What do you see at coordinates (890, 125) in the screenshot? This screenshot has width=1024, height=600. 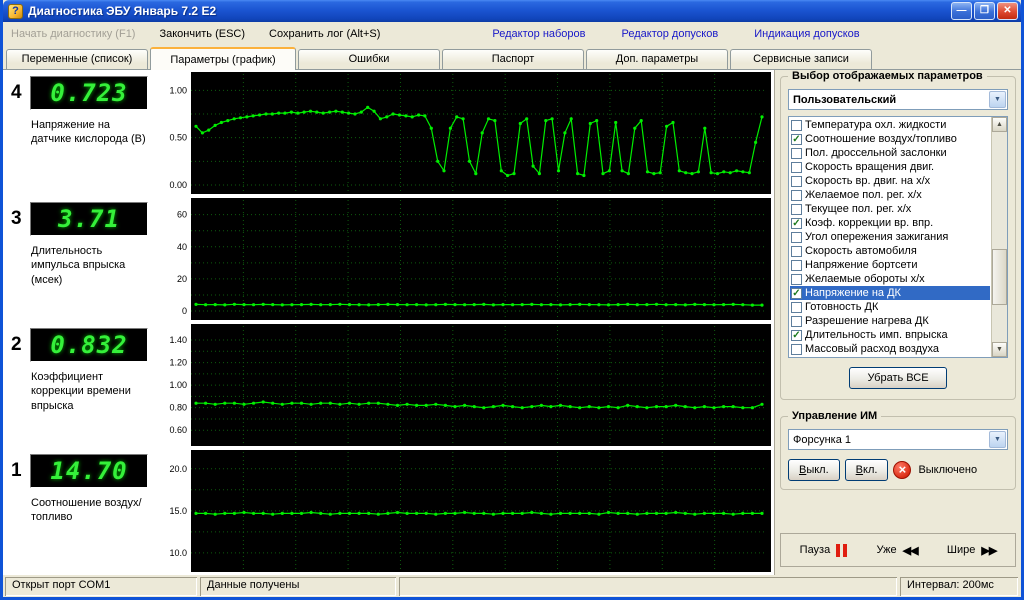 I see `param-item: Температура охл. жидкости` at bounding box center [890, 125].